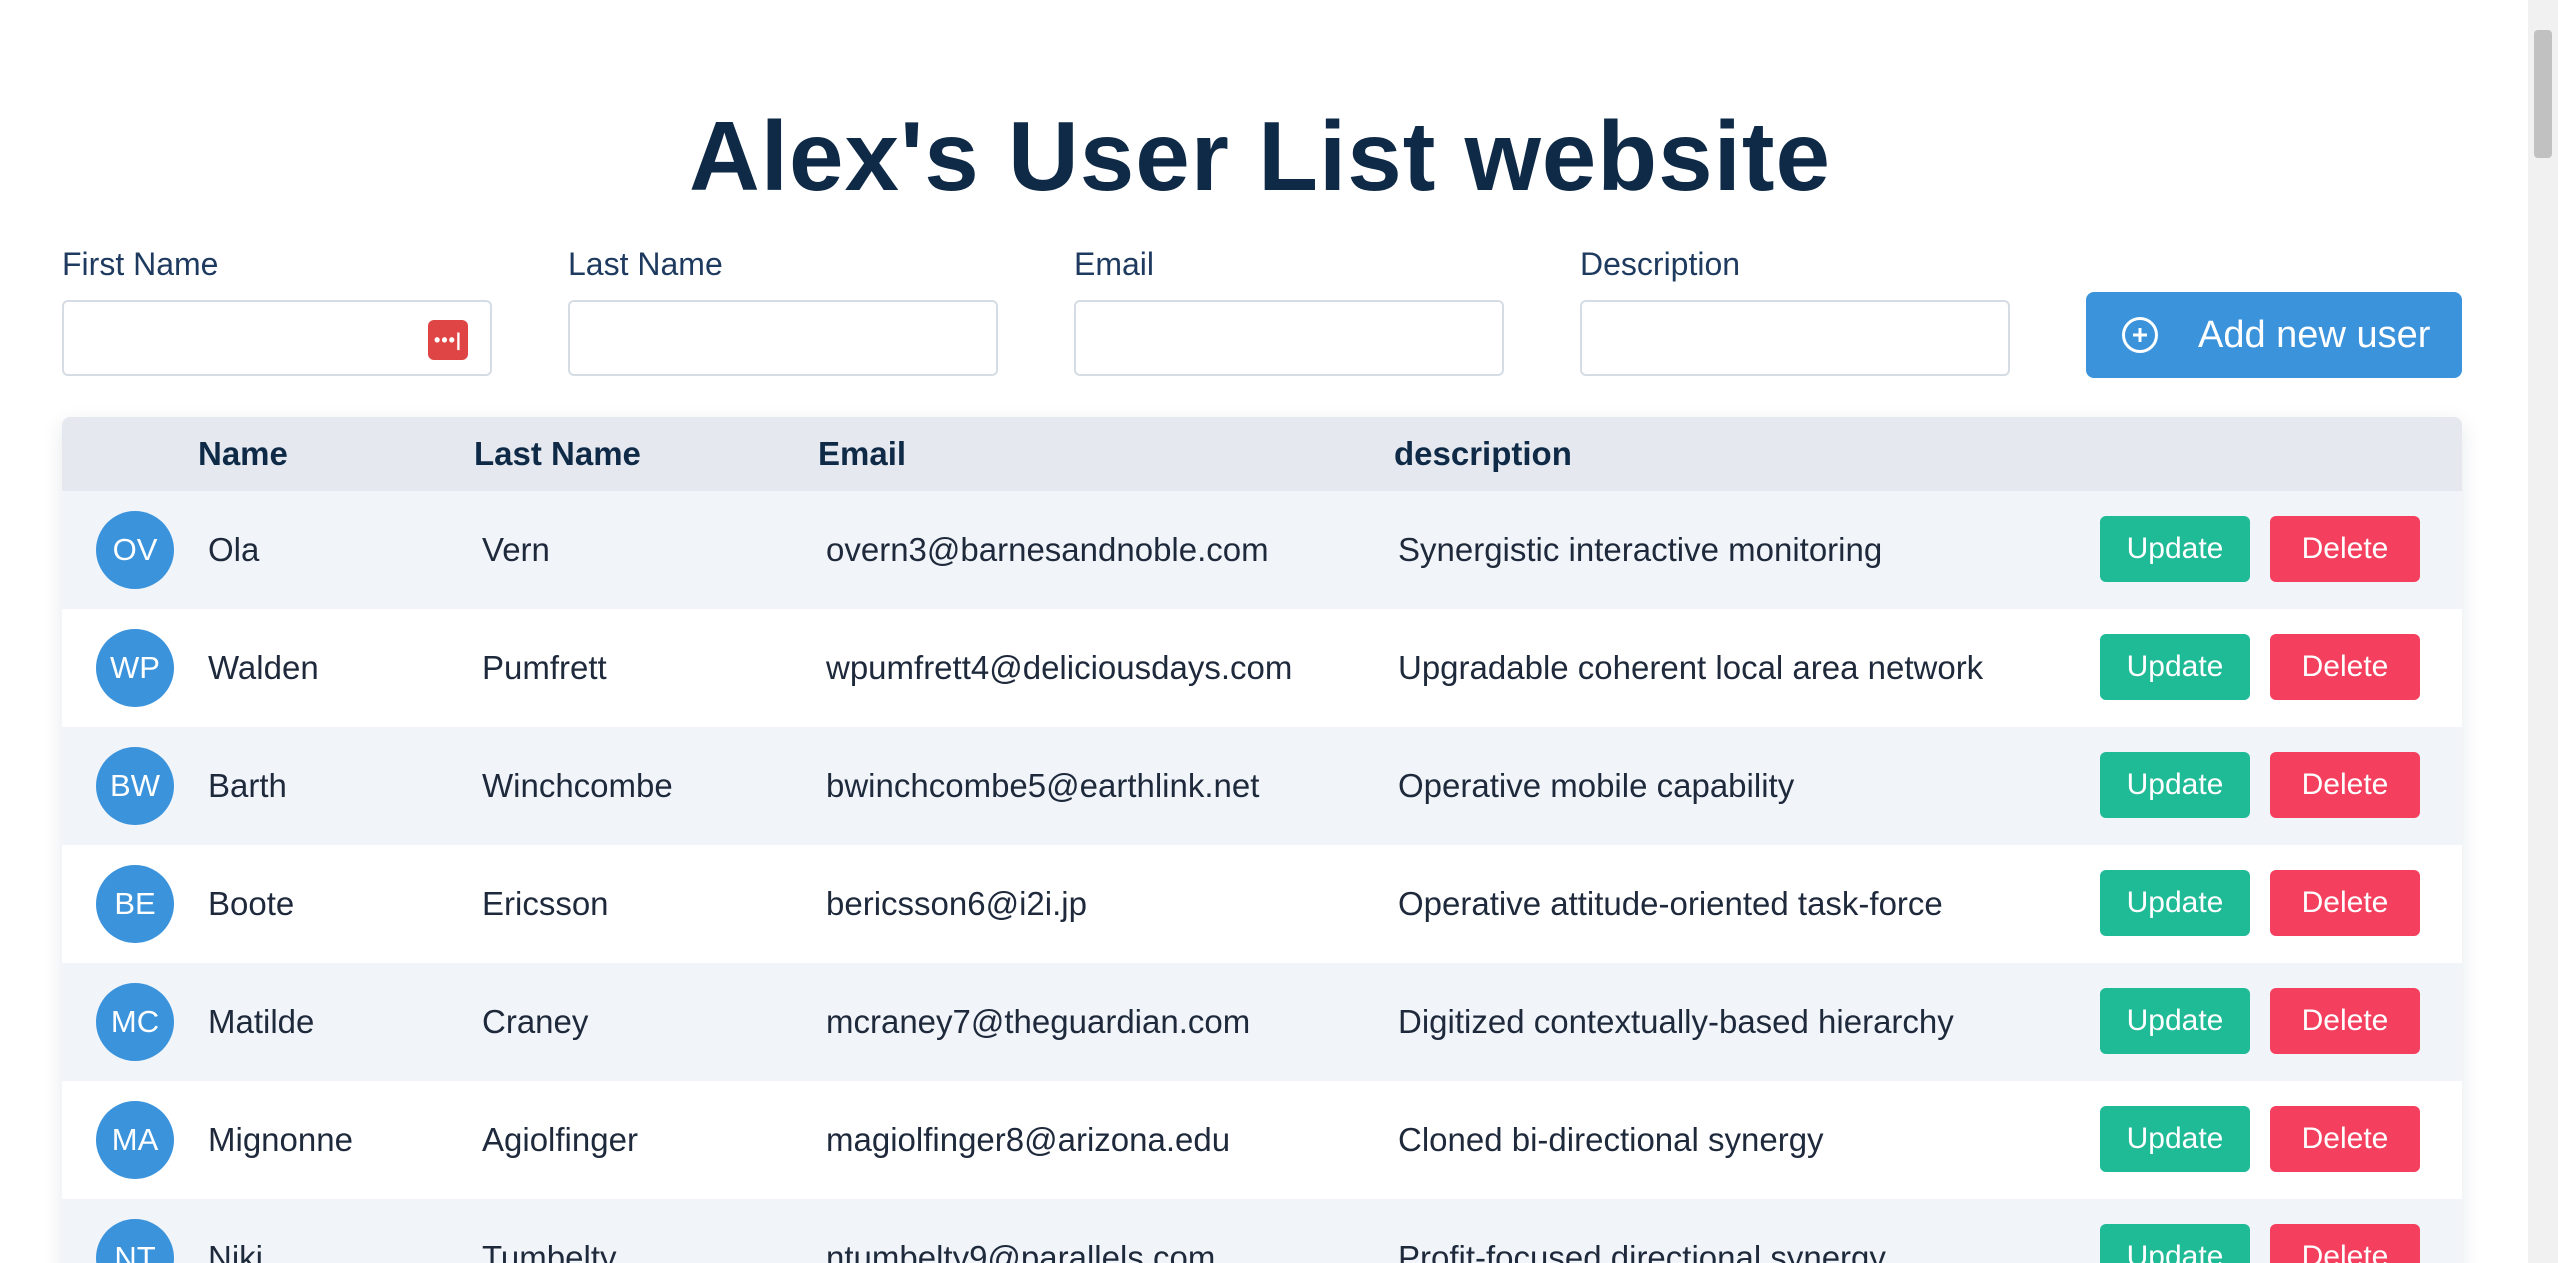 Image resolution: width=2558 pixels, height=1263 pixels. Describe the element at coordinates (135, 1140) in the screenshot. I see `avatar: MA` at that location.